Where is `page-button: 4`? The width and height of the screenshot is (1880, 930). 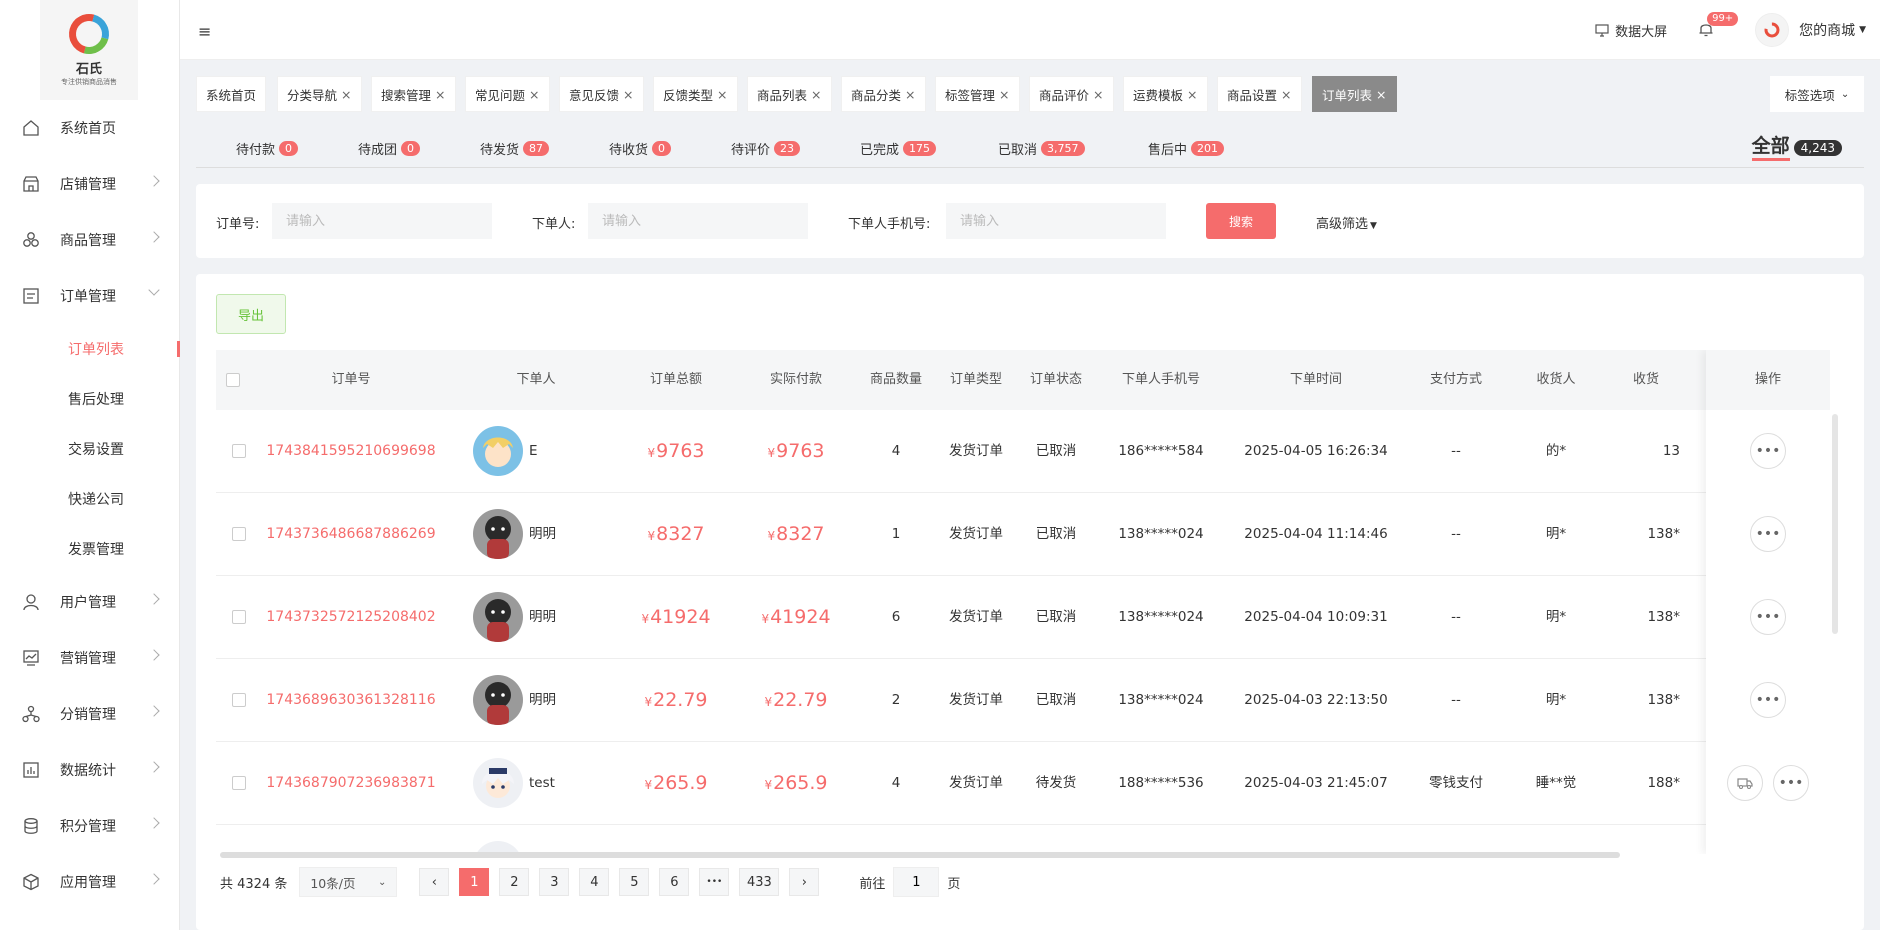 page-button: 4 is located at coordinates (594, 882).